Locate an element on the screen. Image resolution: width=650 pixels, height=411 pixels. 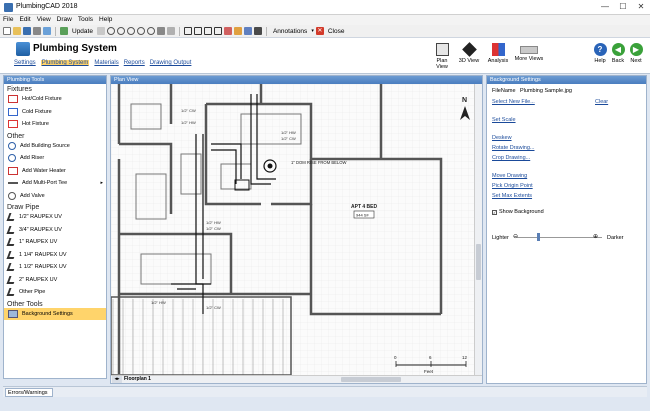
open-folder-icon is located at coordinates (17, 31).